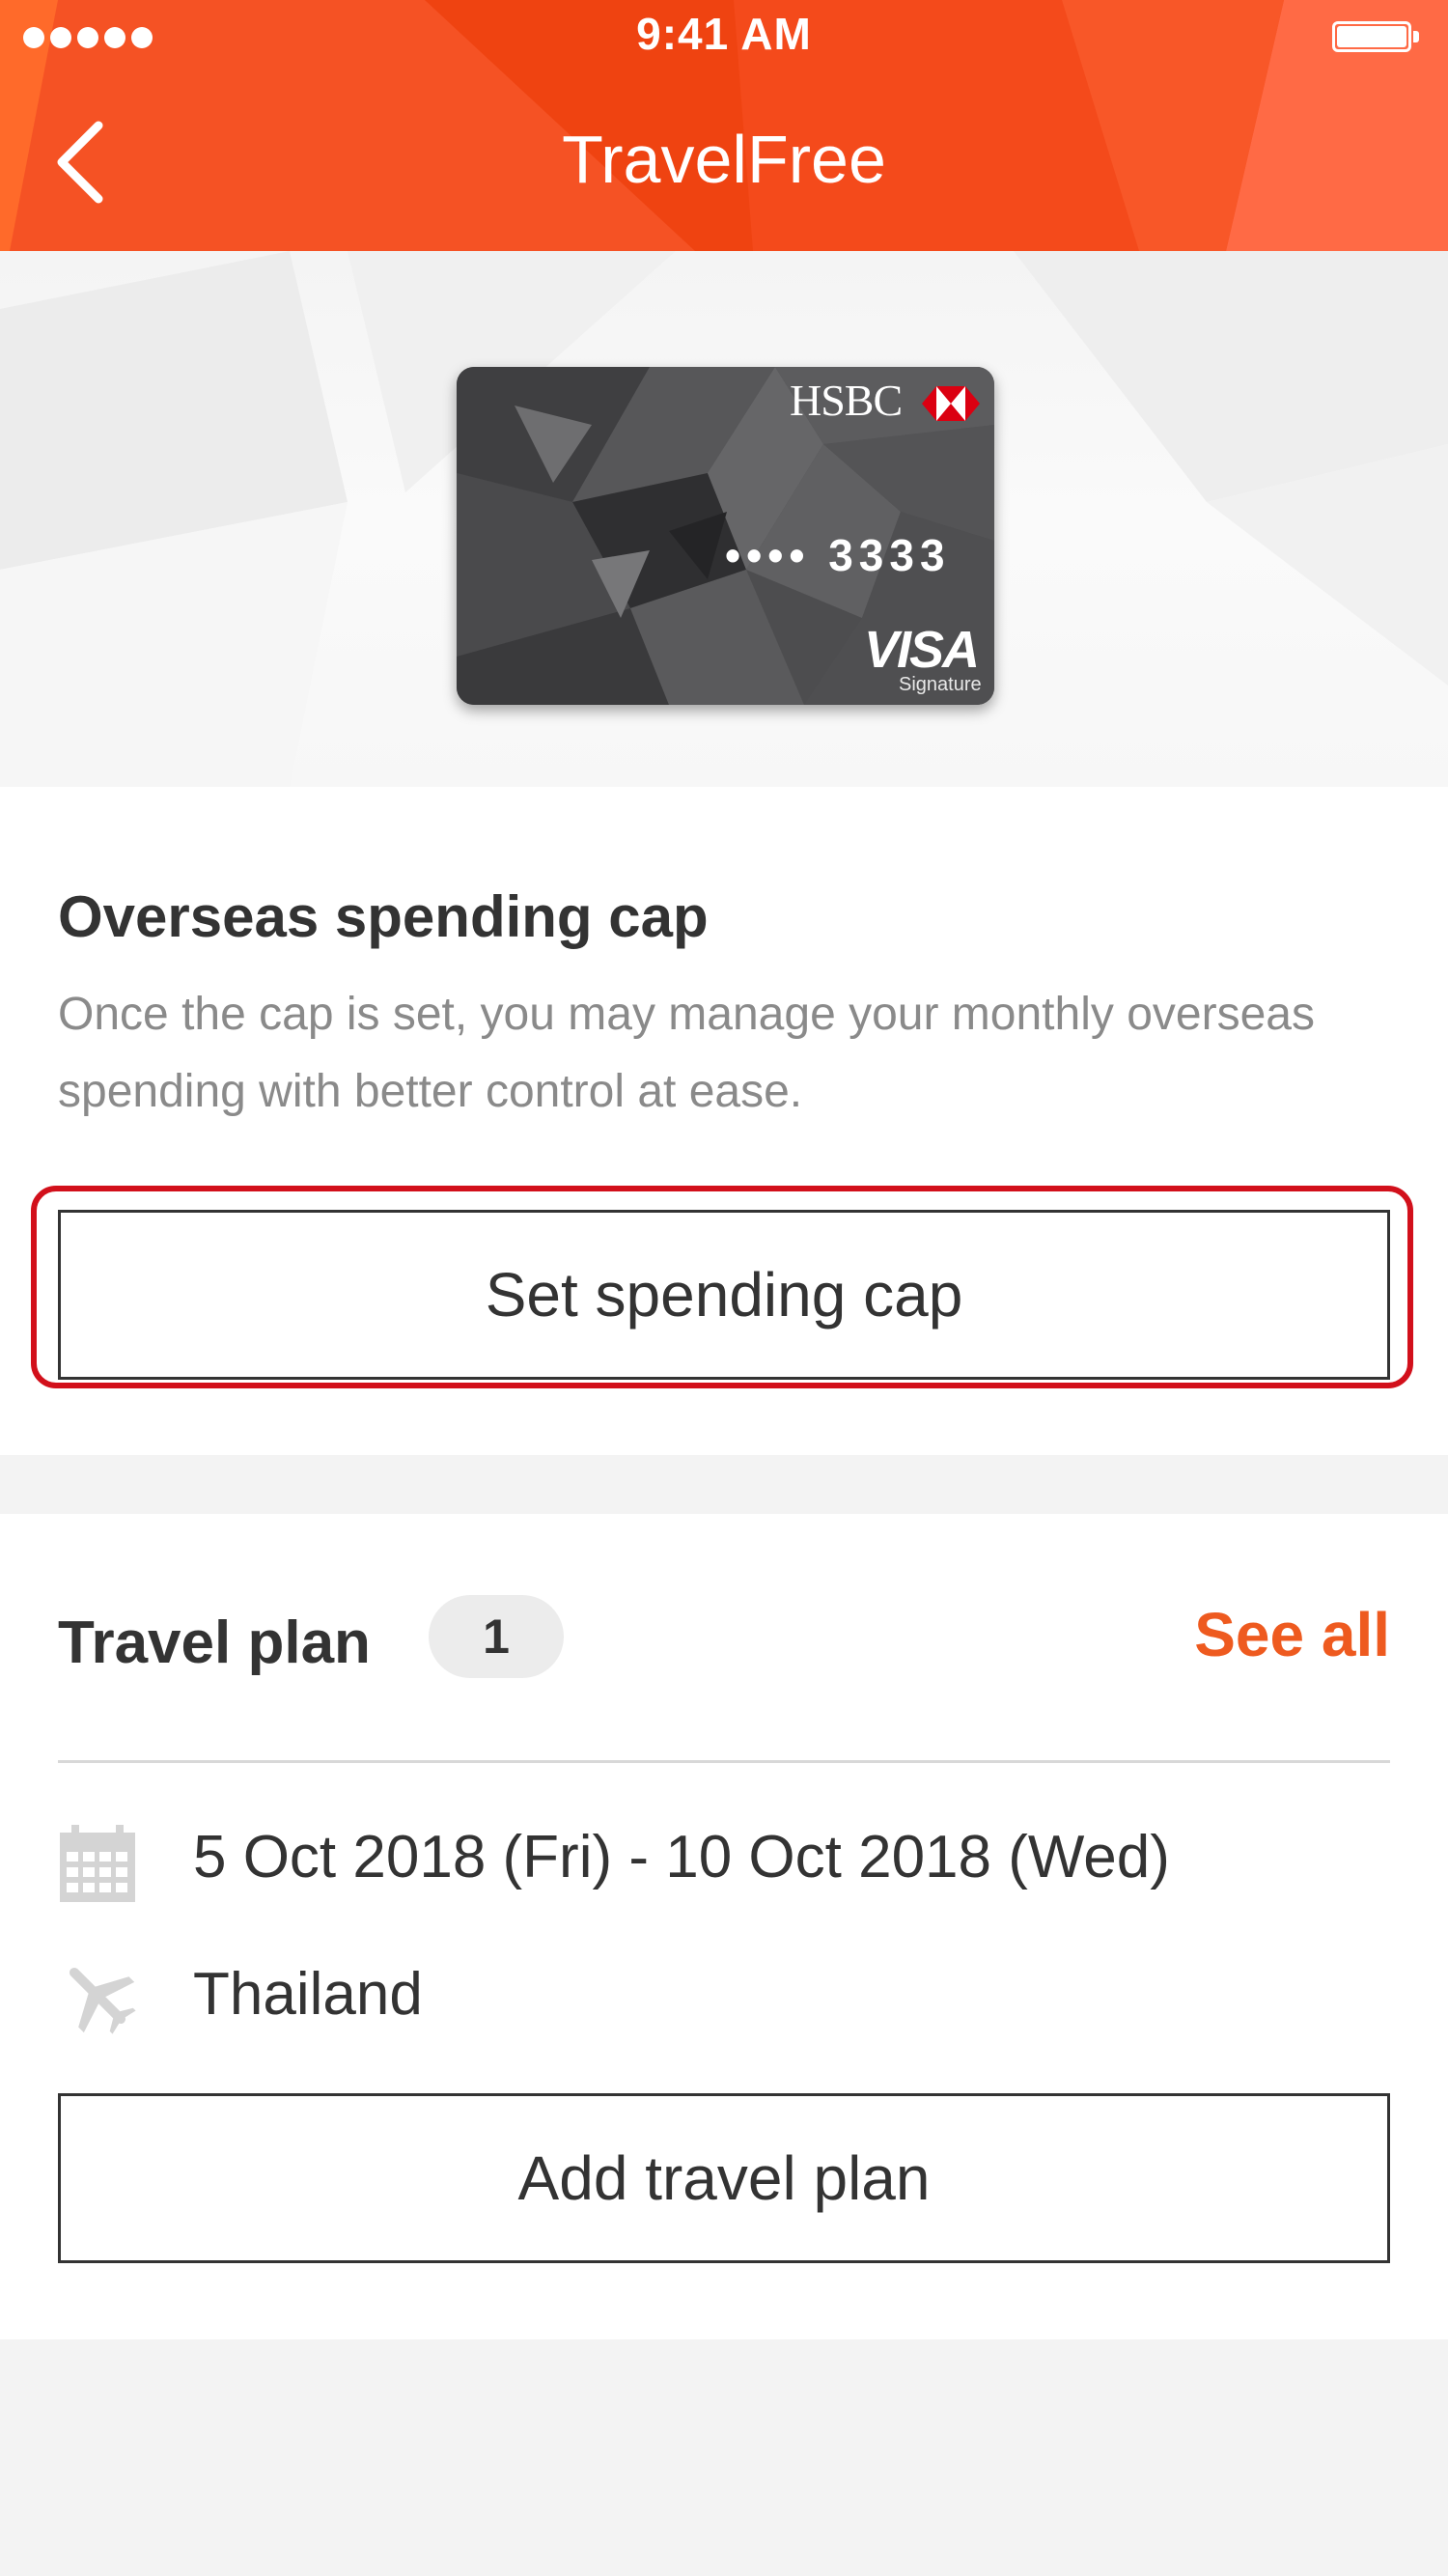 This screenshot has height=2576, width=1448. What do you see at coordinates (838, 555) in the screenshot?
I see `card-number: •••• 3333` at bounding box center [838, 555].